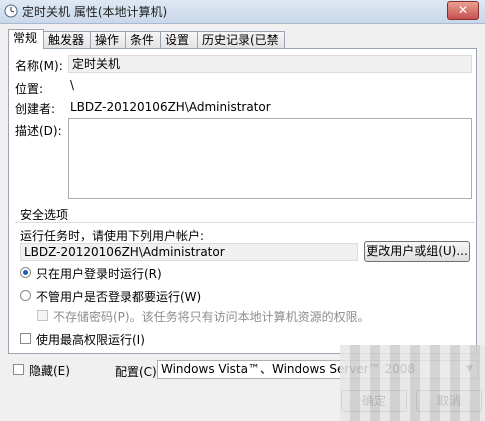 This screenshot has width=485, height=421. I want to click on tab-settings: 设置, so click(179, 39).